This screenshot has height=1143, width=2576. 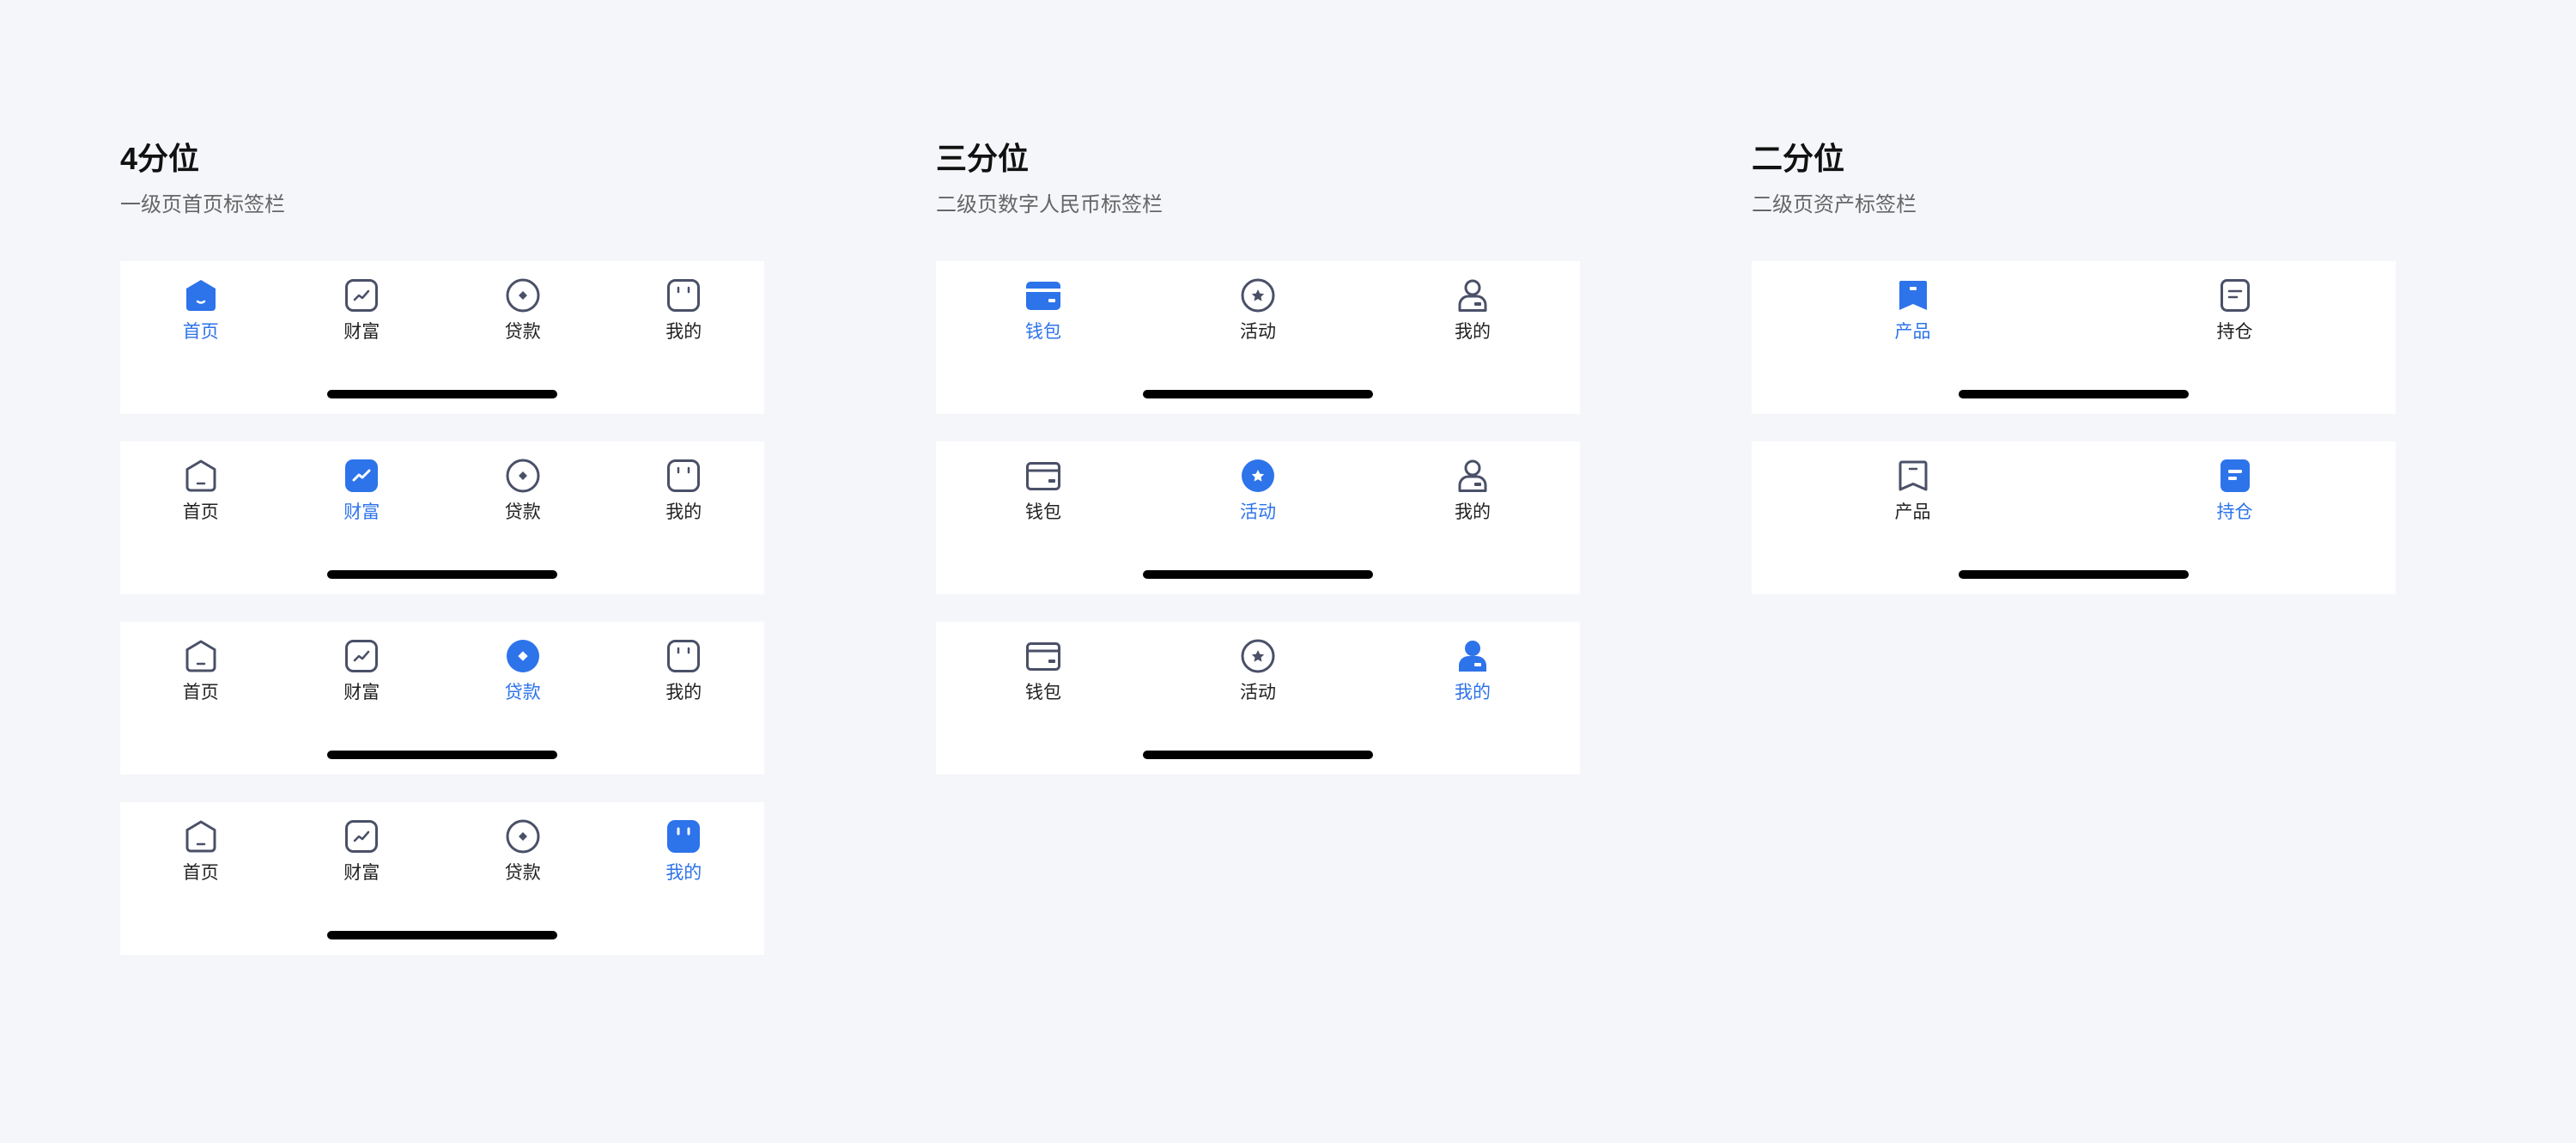 I want to click on group-subtitle: 一级页首页标签栏, so click(x=202, y=204).